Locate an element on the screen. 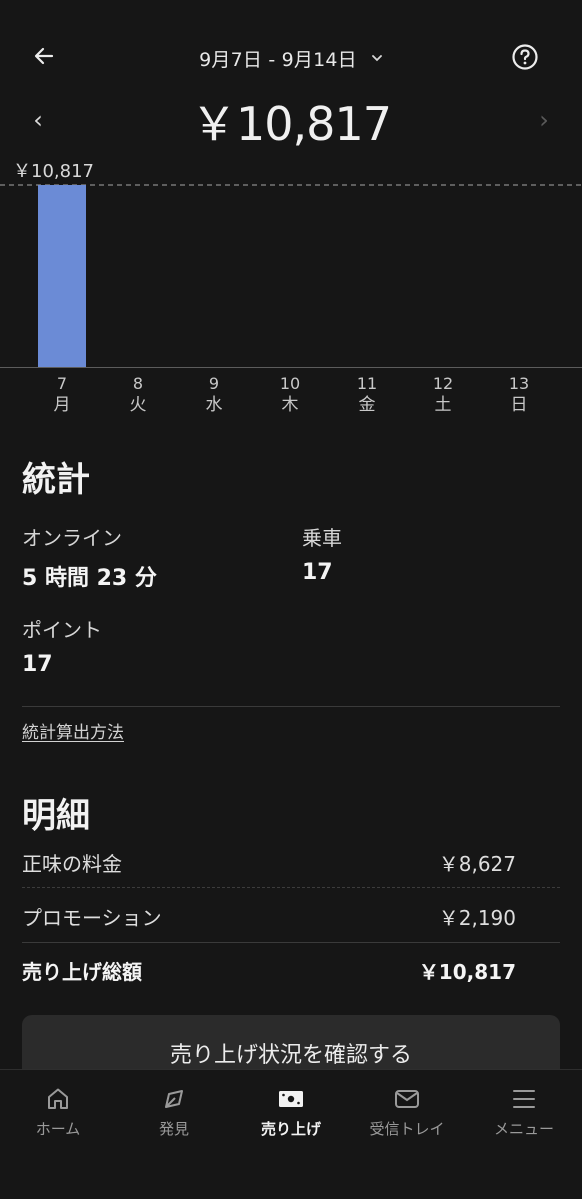 This screenshot has height=1199, width=582. inbox-icon is located at coordinates (407, 1099).